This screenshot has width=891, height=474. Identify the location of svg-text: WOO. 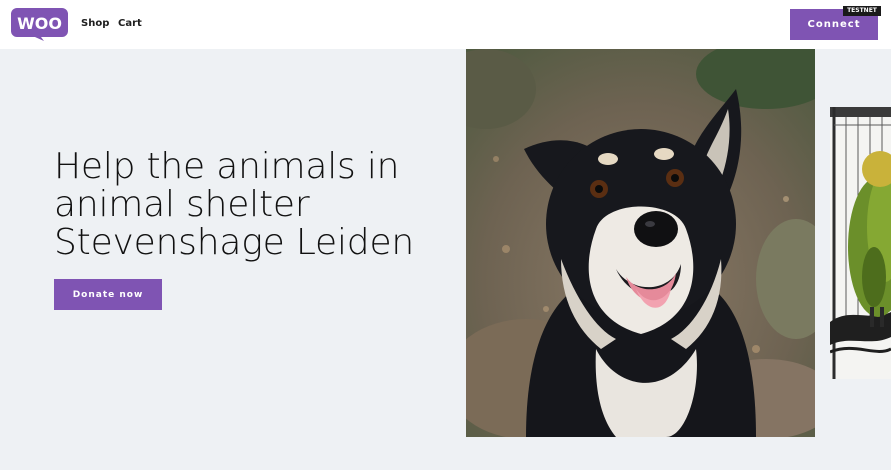
(39, 23).